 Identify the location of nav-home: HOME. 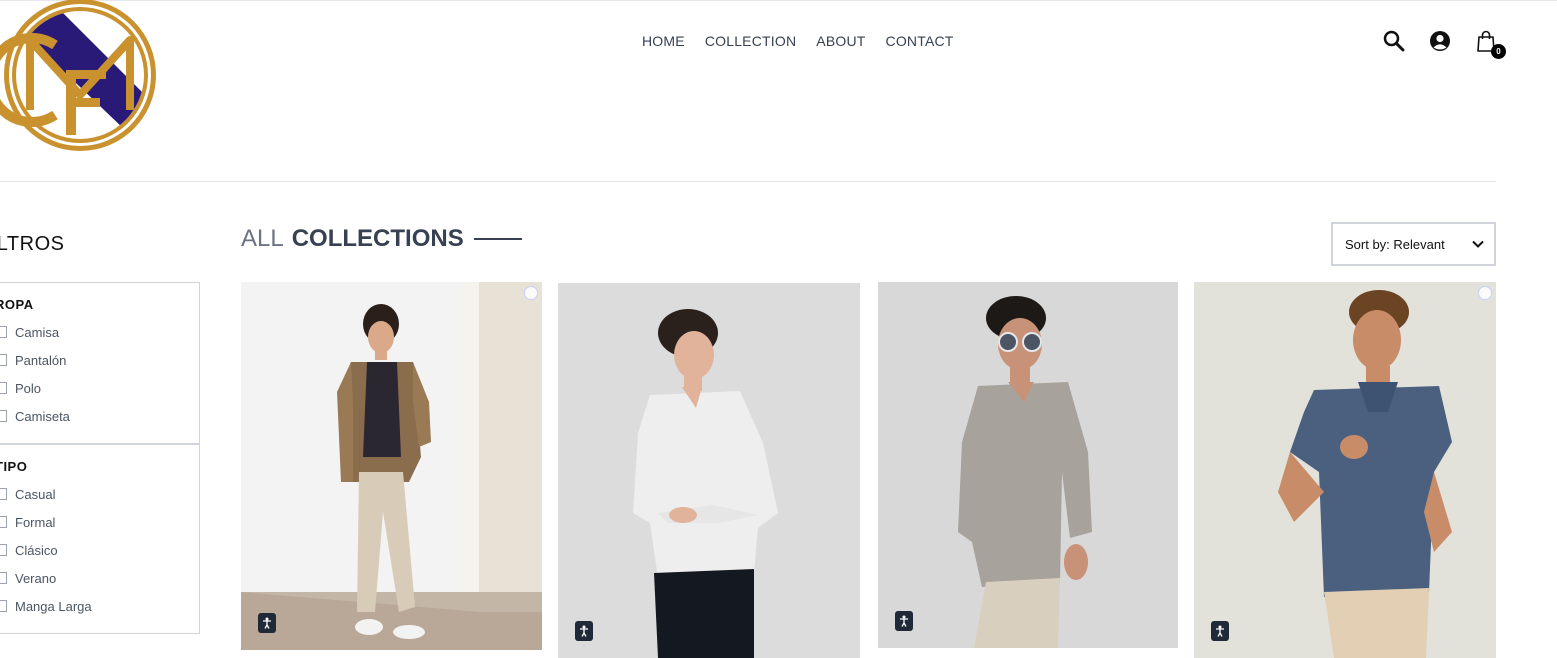
(663, 41).